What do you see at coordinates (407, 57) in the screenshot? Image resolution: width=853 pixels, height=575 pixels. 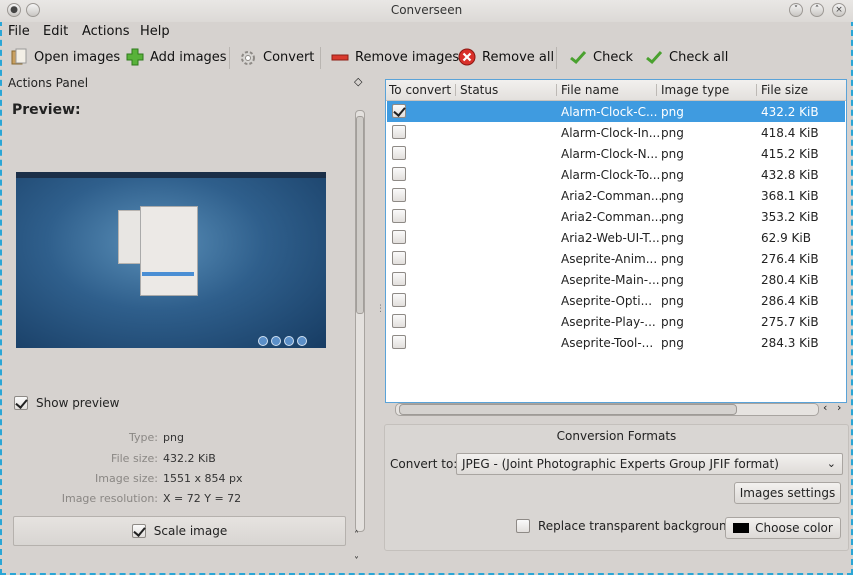 I see `remove-images-label: Remove images` at bounding box center [407, 57].